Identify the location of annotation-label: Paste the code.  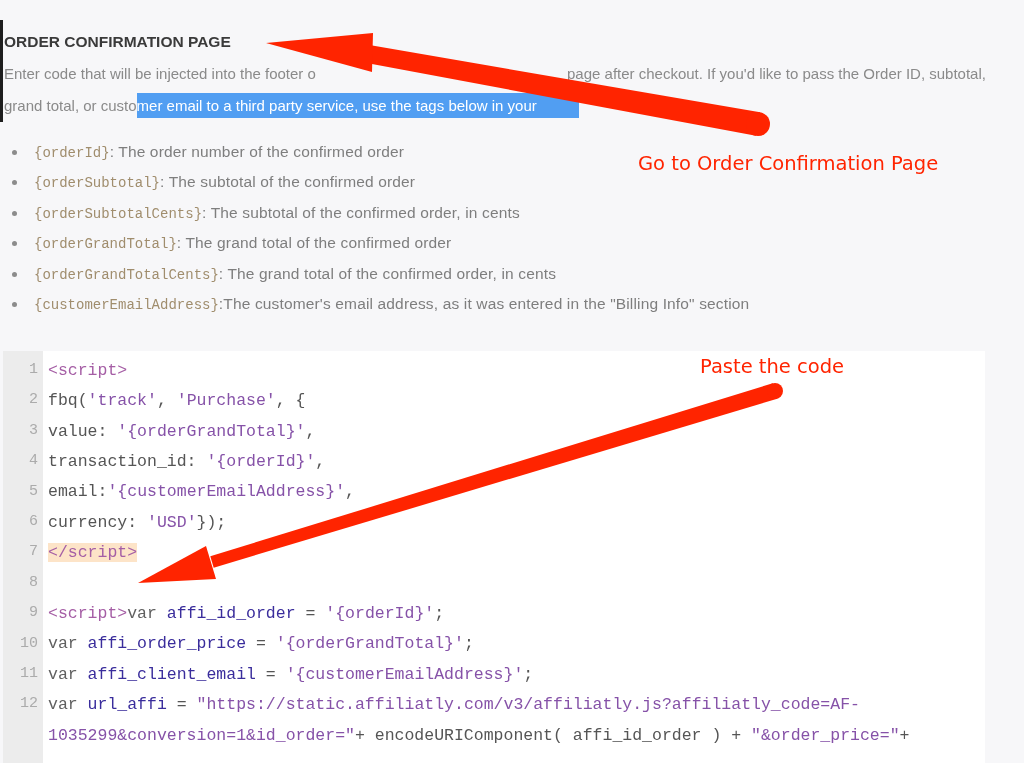
(772, 367).